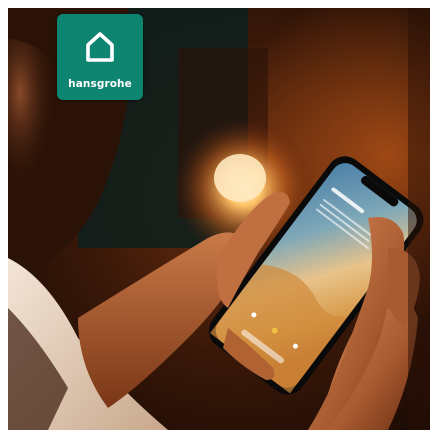 Image resolution: width=438 pixels, height=439 pixels. What do you see at coordinates (100, 84) in the screenshot?
I see `brand-name: hansgrohe` at bounding box center [100, 84].